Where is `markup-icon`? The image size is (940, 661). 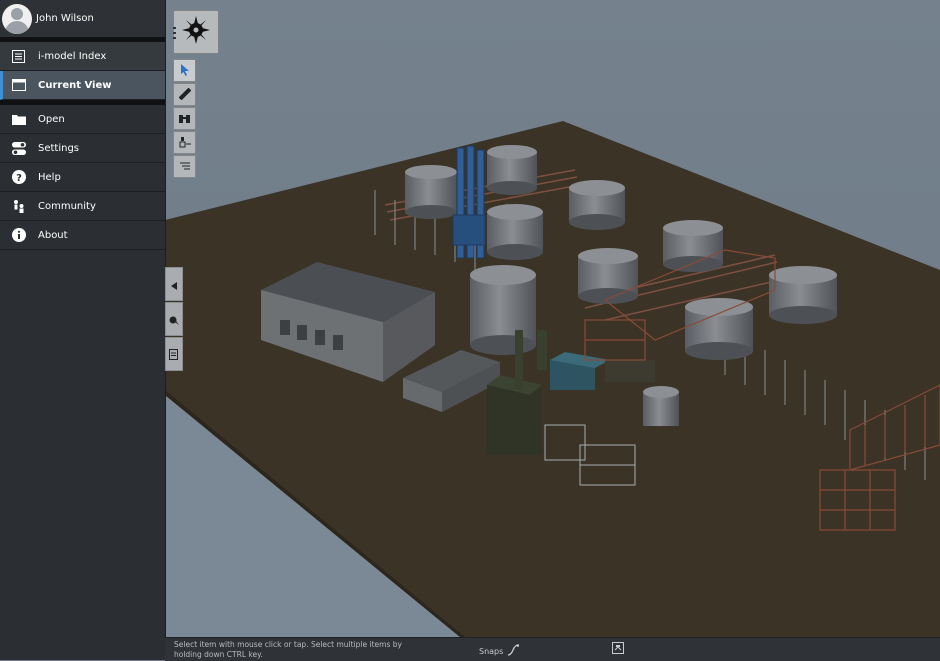
markup-icon is located at coordinates (174, 319).